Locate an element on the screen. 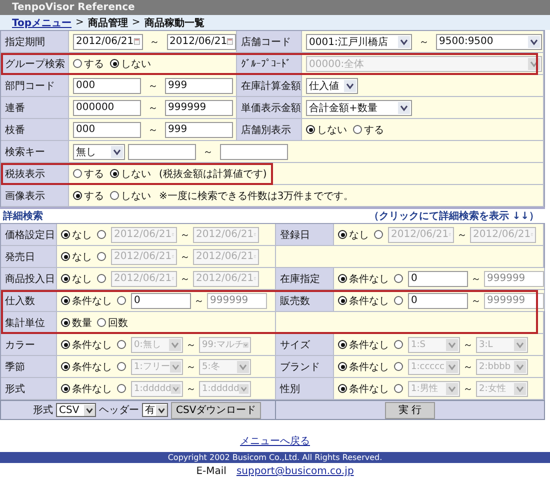 The height and width of the screenshot is (483, 550). breadcrumb-link: Topメニュー is located at coordinates (42, 23).